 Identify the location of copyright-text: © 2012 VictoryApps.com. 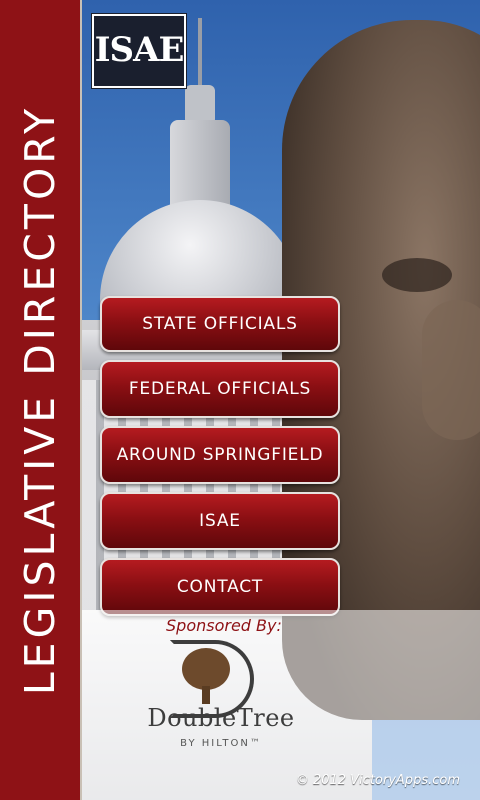
(377, 780).